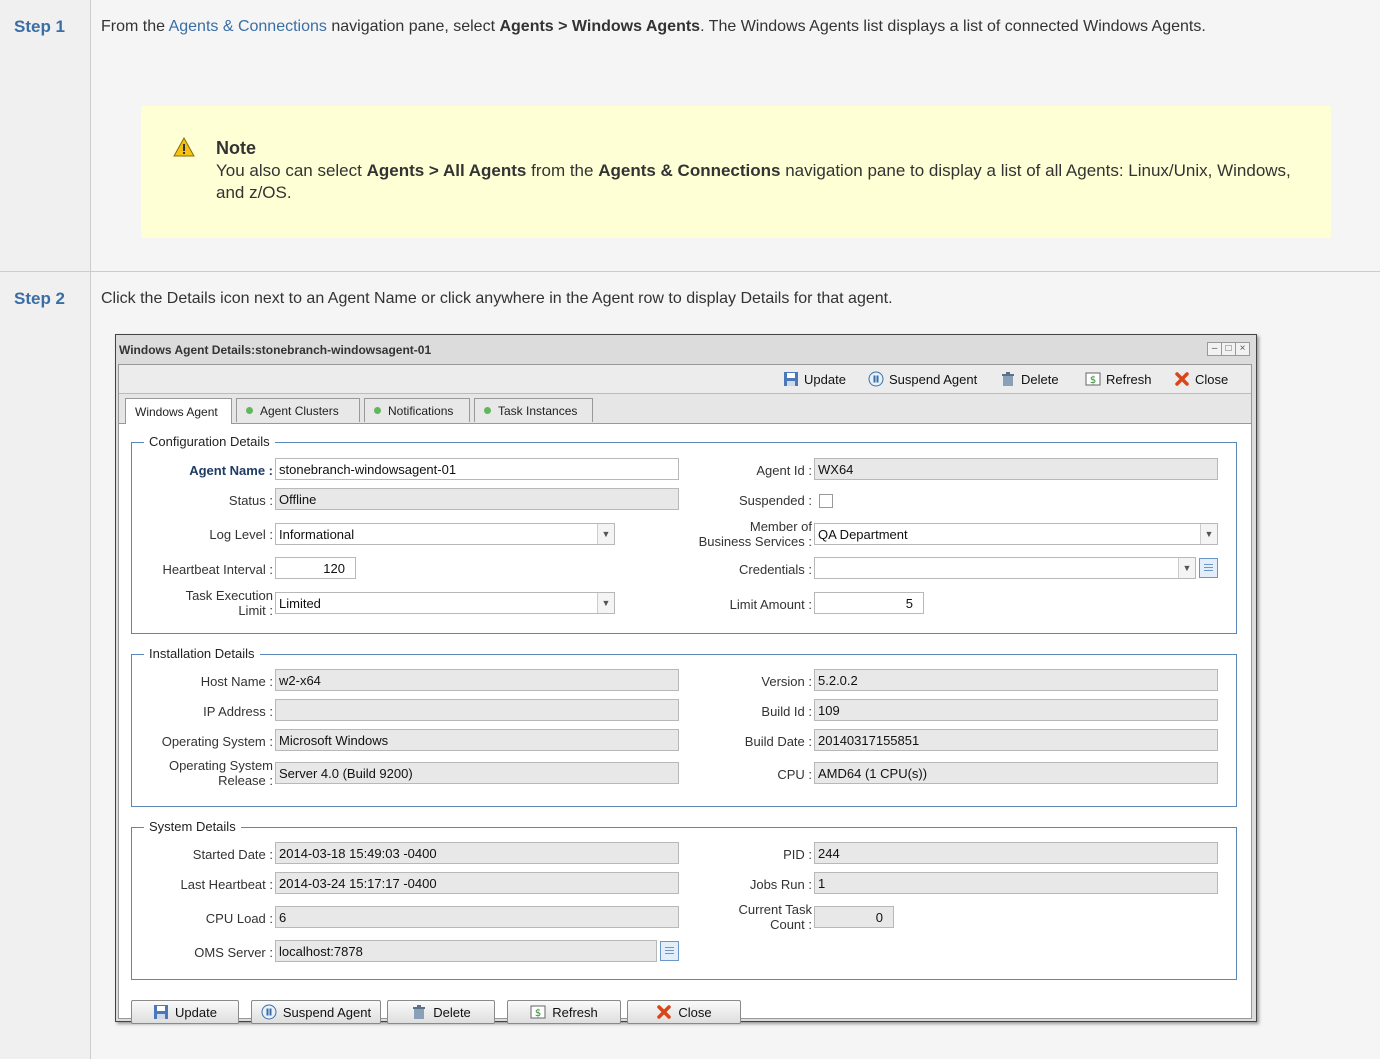 Image resolution: width=1380 pixels, height=1059 pixels. What do you see at coordinates (533, 410) in the screenshot?
I see `tab-task-instances: Task Instances` at bounding box center [533, 410].